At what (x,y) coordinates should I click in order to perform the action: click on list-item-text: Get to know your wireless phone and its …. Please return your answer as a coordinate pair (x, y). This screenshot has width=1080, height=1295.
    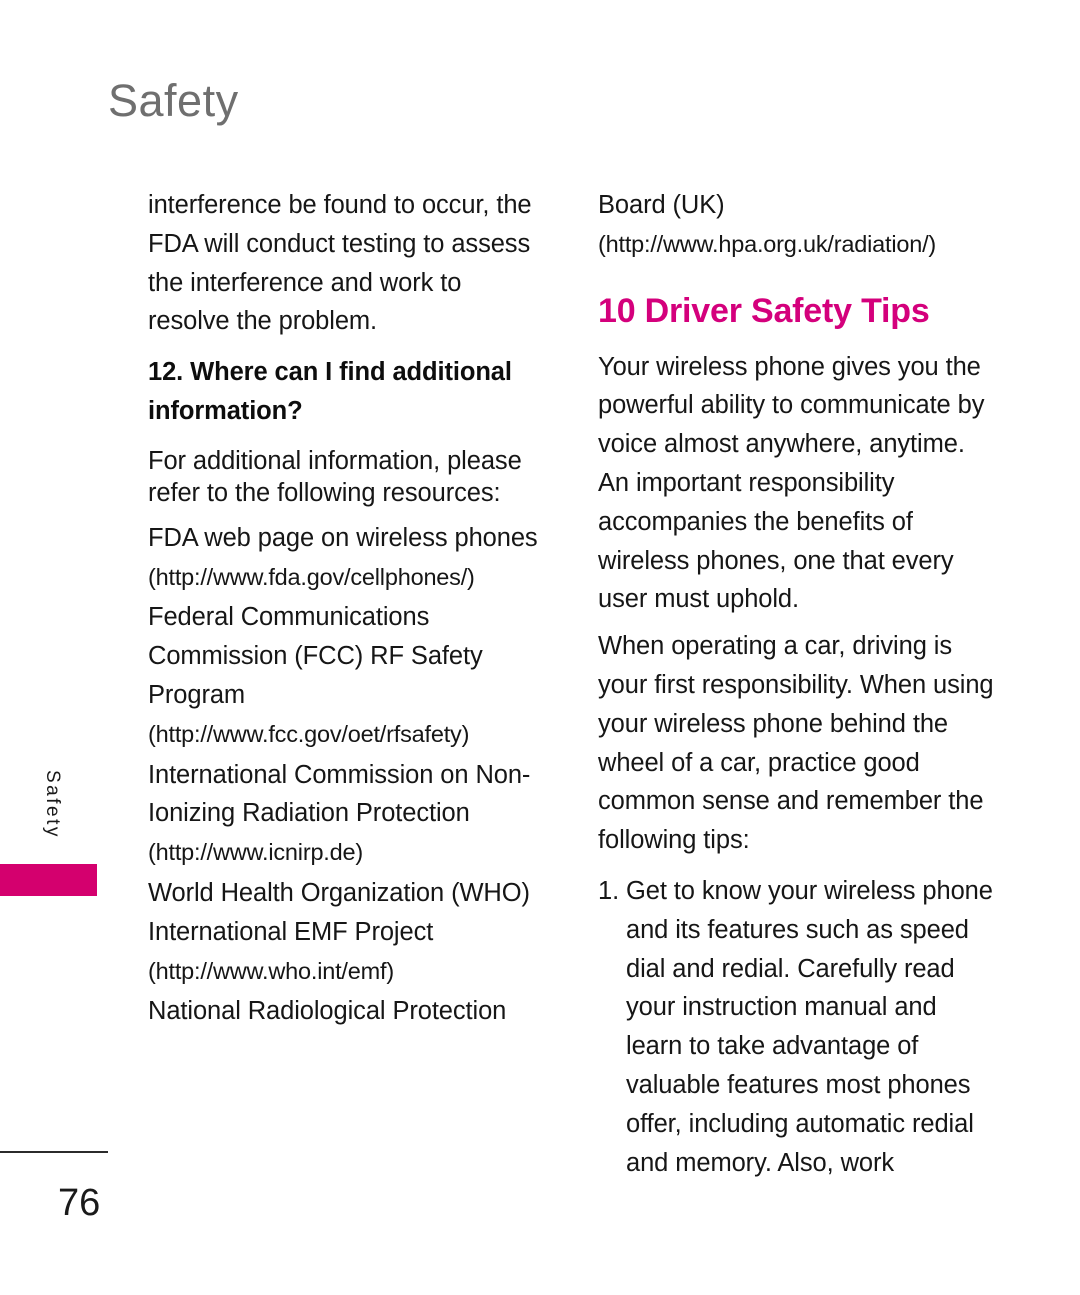
    Looking at the image, I should click on (809, 1026).